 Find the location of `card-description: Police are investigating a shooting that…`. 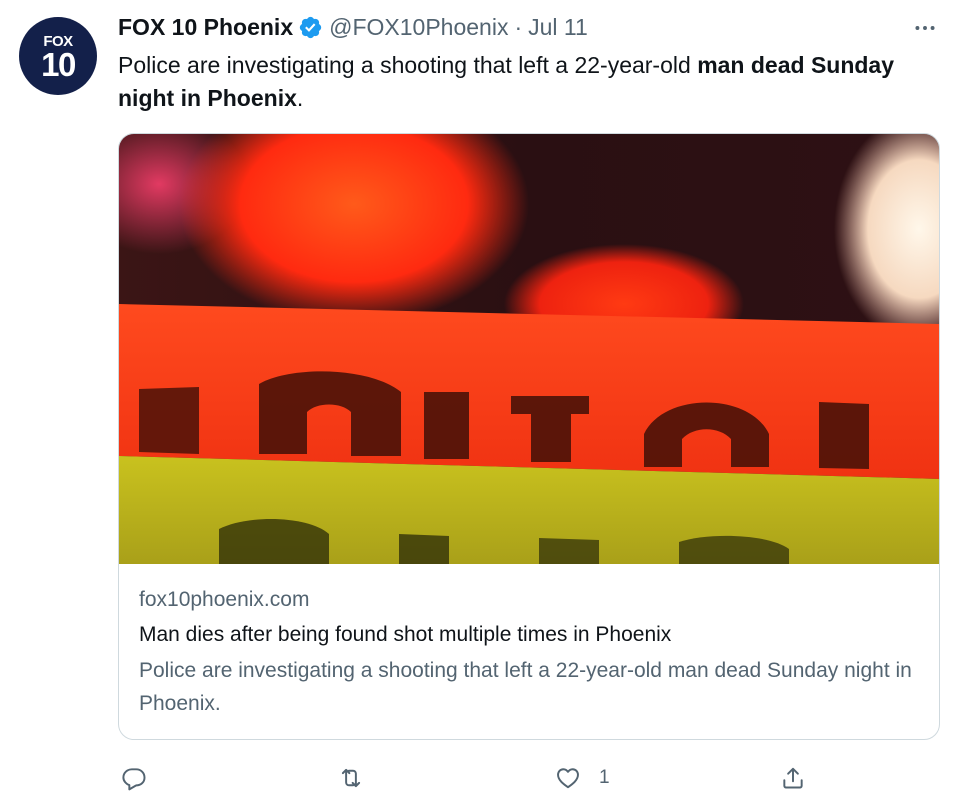

card-description: Police are investigating a shooting that… is located at coordinates (525, 687).